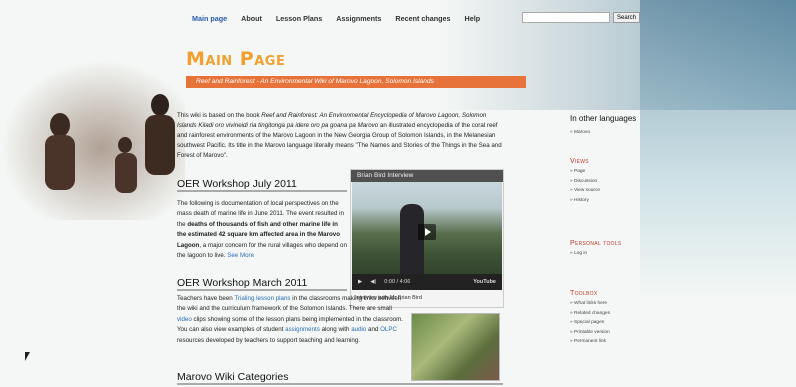 This screenshot has height=387, width=796. I want to click on view-source-link: » View source, so click(585, 190).